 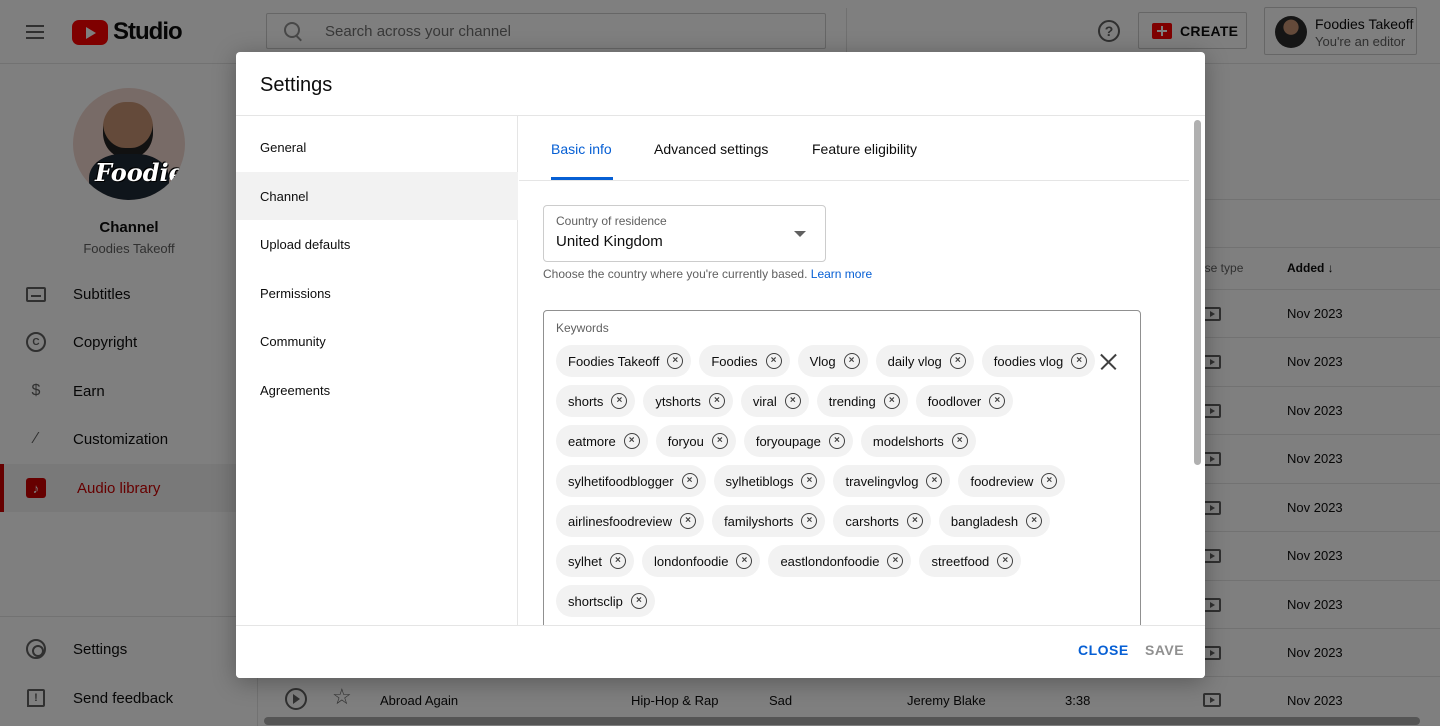 What do you see at coordinates (377, 244) in the screenshot?
I see `settings-nav-upload-defaults: Upload defaults` at bounding box center [377, 244].